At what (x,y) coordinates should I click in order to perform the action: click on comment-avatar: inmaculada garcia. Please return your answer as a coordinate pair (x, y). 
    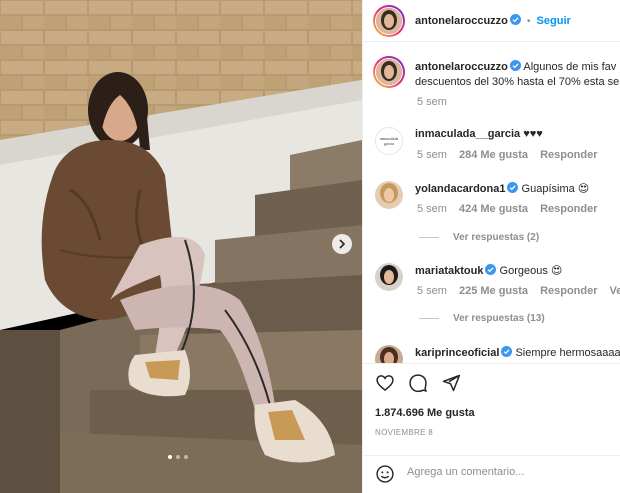
    Looking at the image, I should click on (389, 141).